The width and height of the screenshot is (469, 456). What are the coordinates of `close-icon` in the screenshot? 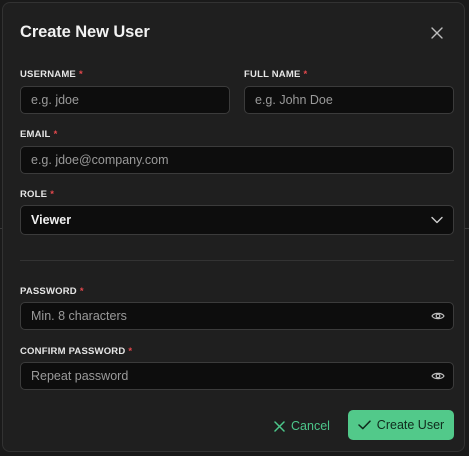 It's located at (437, 33).